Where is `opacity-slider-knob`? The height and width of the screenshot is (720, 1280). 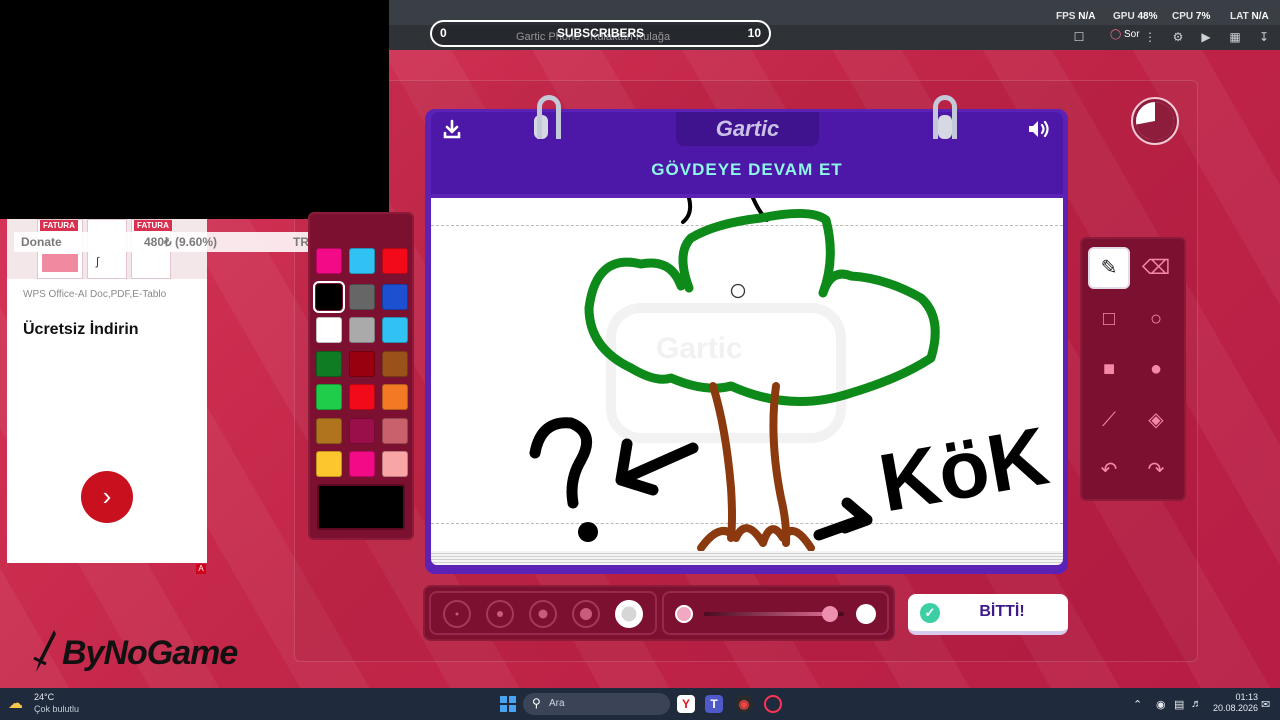
opacity-slider-knob is located at coordinates (830, 614).